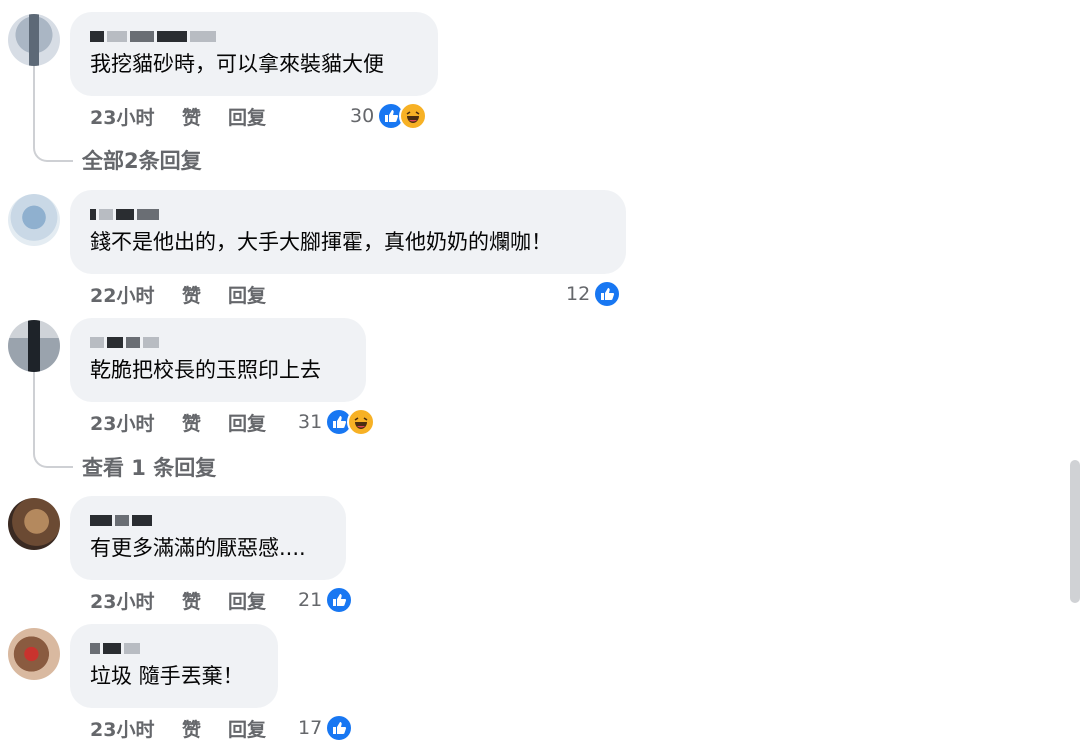 This screenshot has width=1080, height=752. I want to click on comment-bubble: 乾脆把校長的玉照印上去, so click(218, 360).